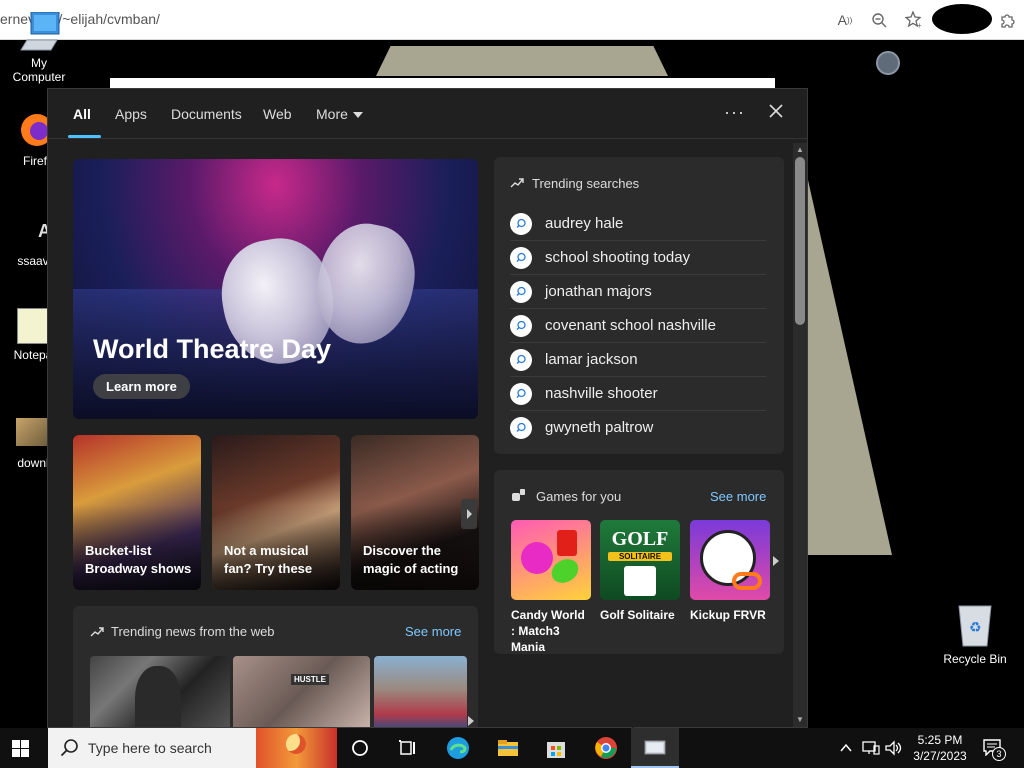 This screenshot has height=768, width=1024. I want to click on news-next-button, so click(471, 720).